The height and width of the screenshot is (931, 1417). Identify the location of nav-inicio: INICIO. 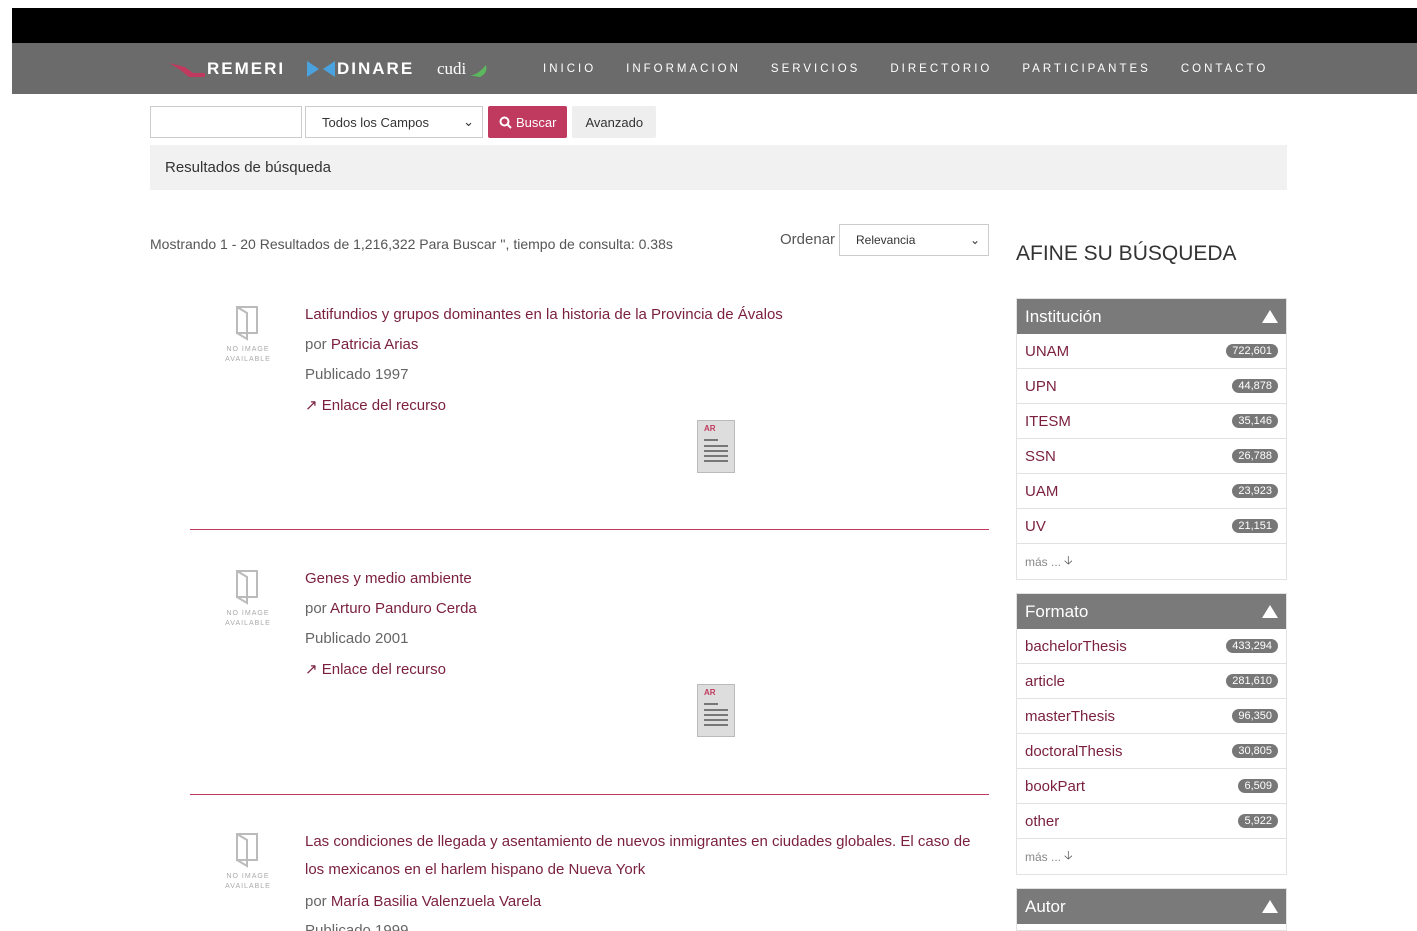
(569, 69).